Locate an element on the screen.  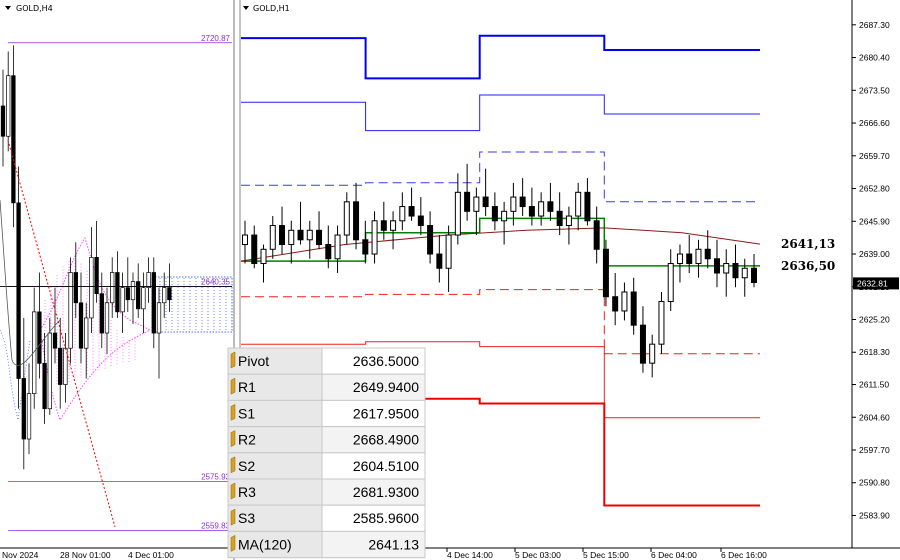
h4-time-label: Nov 2024 is located at coordinates (20, 555).